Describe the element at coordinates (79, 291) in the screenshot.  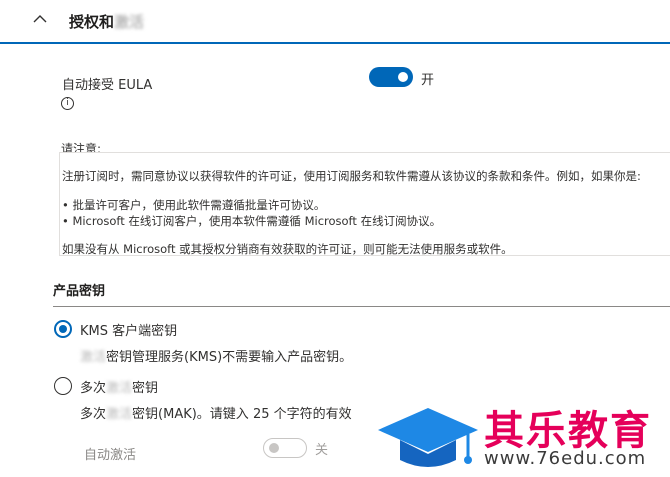
I see `product-key-title: 产品密钥` at that location.